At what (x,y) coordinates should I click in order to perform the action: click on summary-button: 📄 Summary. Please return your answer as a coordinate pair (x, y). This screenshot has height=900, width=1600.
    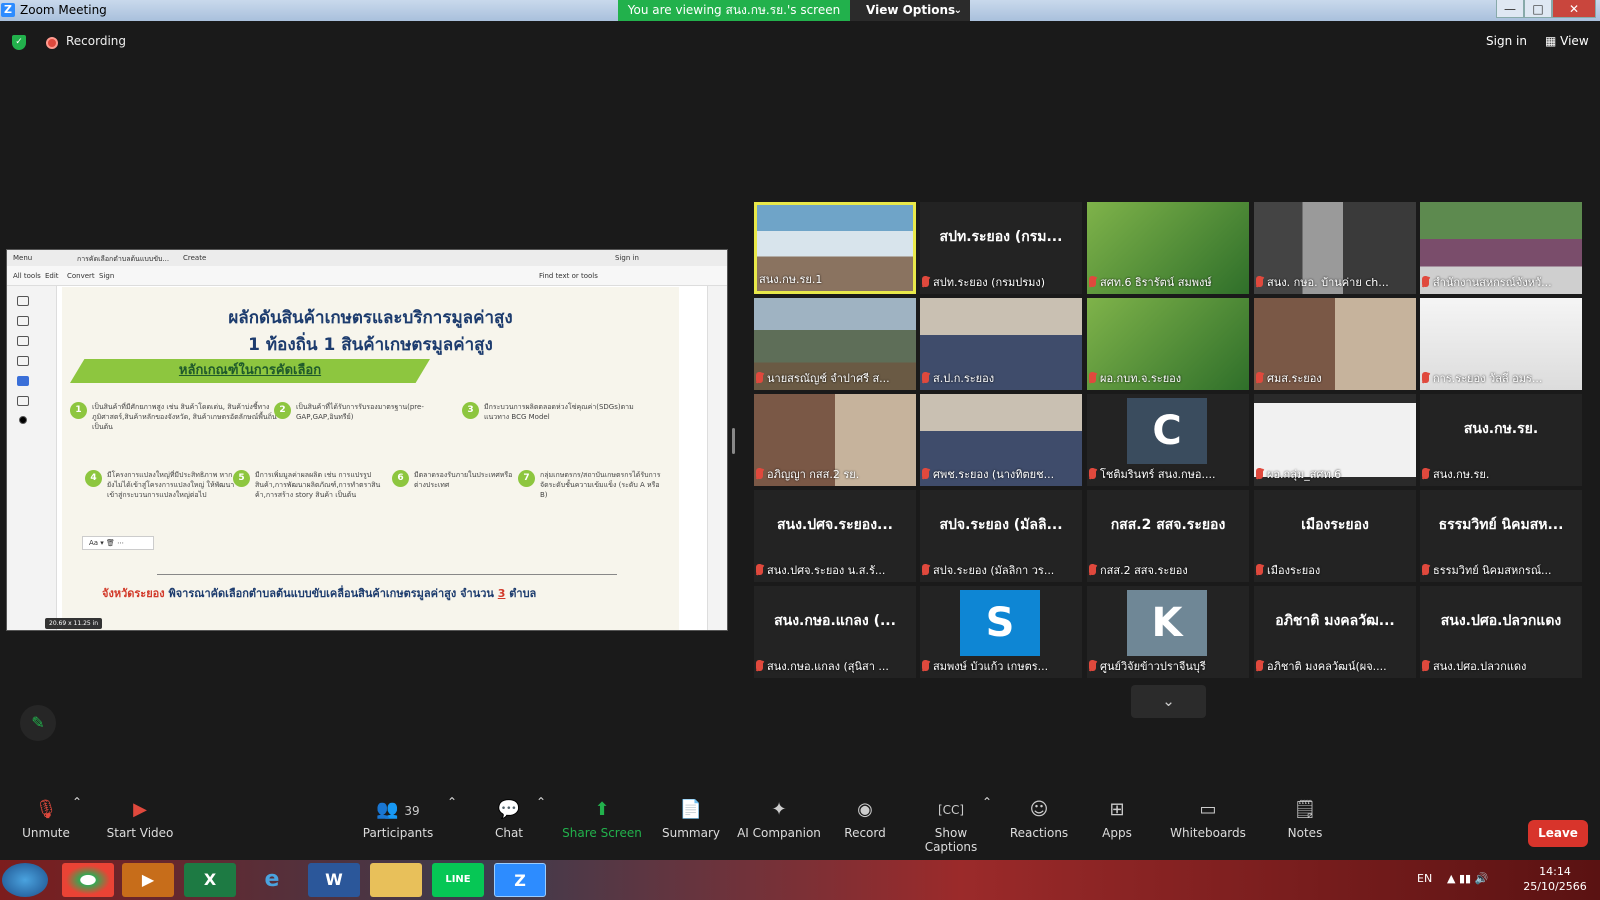
    Looking at the image, I should click on (691, 825).